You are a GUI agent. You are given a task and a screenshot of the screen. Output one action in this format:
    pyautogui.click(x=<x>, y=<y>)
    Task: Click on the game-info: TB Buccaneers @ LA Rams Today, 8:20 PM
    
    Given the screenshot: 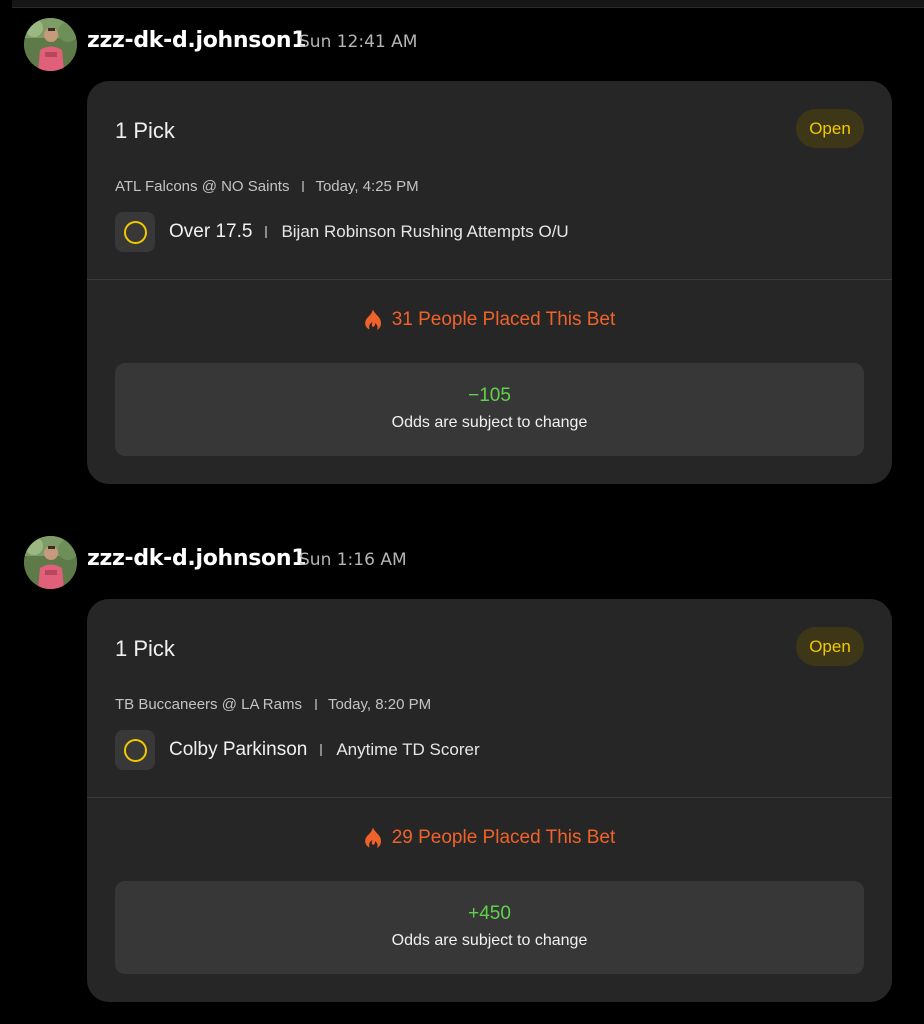 What is the action you would take?
    pyautogui.click(x=273, y=704)
    